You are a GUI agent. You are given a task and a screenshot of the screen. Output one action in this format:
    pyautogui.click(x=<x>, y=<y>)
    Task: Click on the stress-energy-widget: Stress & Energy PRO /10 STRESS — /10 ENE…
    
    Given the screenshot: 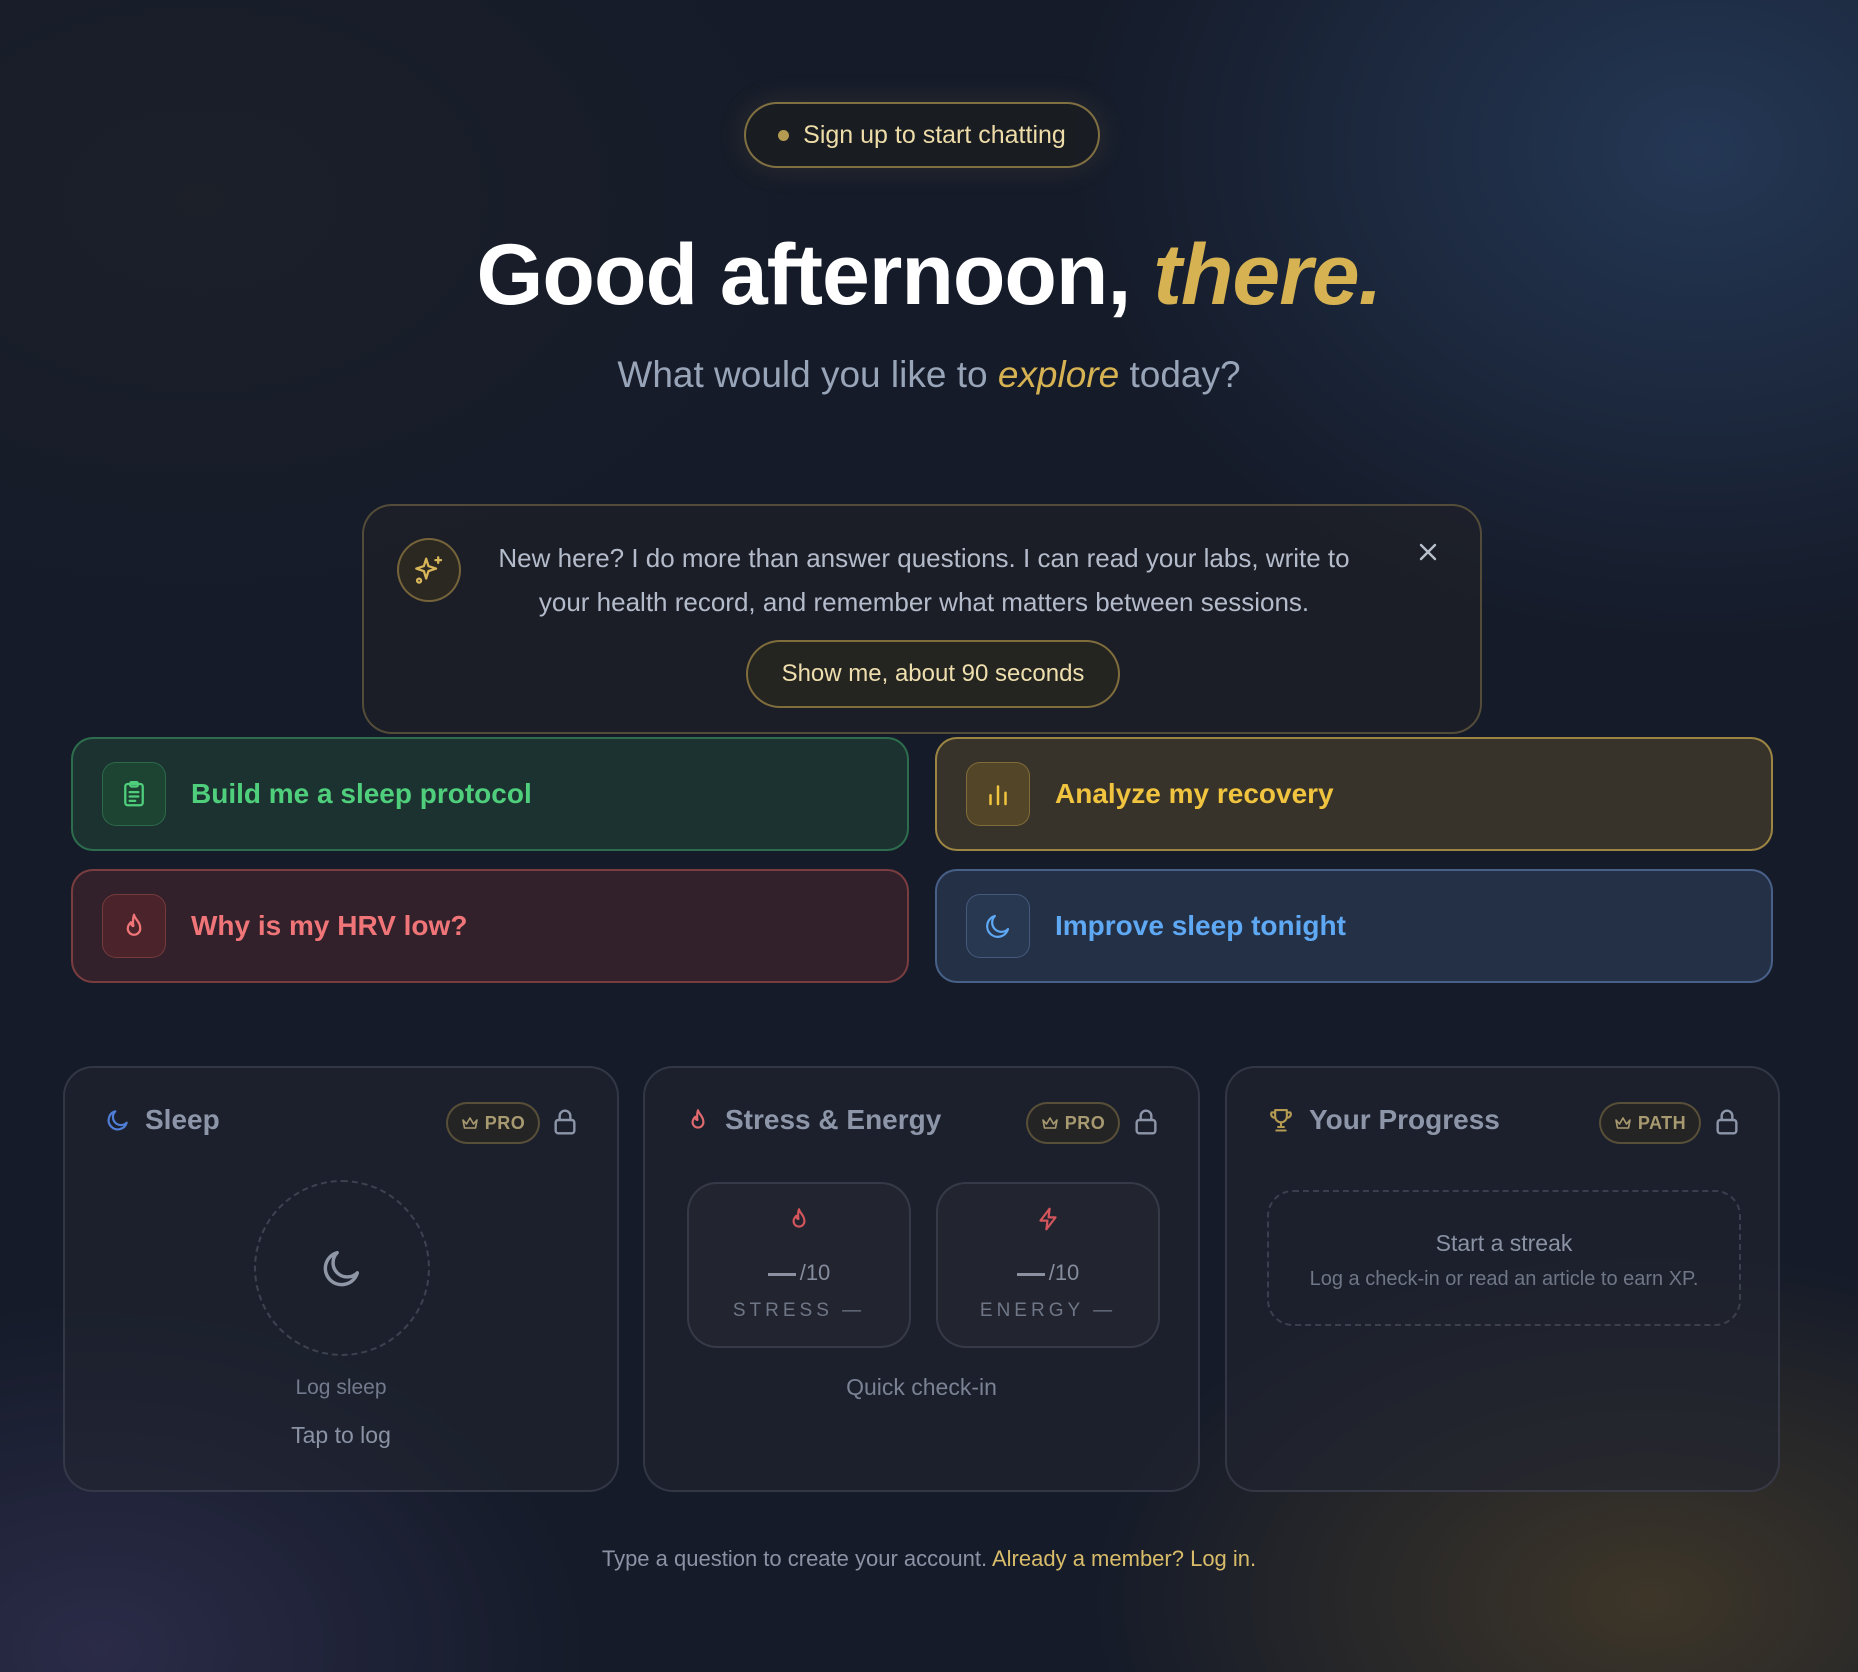 What is the action you would take?
    pyautogui.click(x=921, y=1279)
    